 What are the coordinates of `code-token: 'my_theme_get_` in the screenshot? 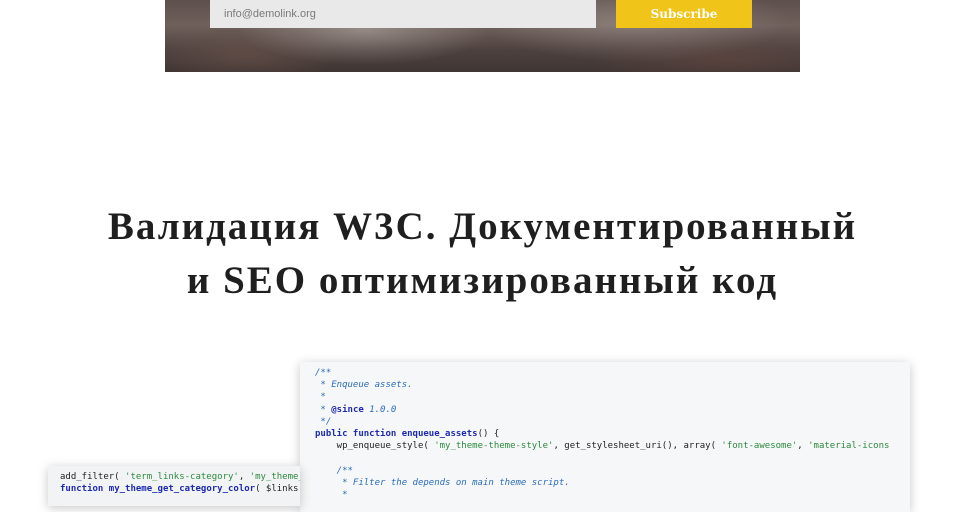 It's located at (274, 477).